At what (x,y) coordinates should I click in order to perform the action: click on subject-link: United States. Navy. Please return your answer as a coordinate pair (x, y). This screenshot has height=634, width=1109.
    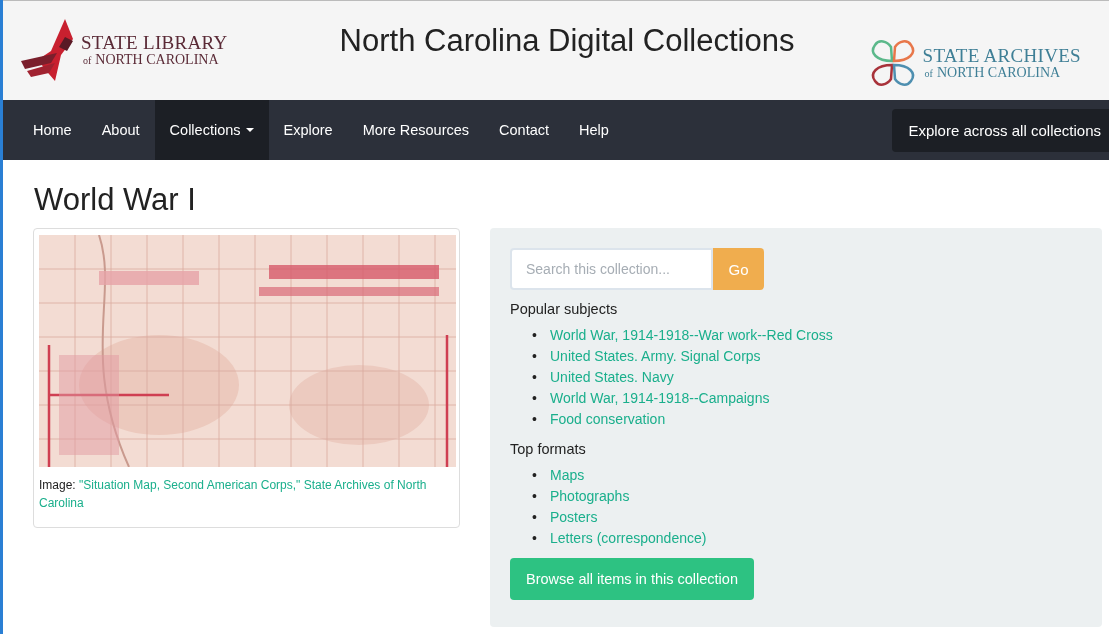
    Looking at the image, I should click on (612, 377).